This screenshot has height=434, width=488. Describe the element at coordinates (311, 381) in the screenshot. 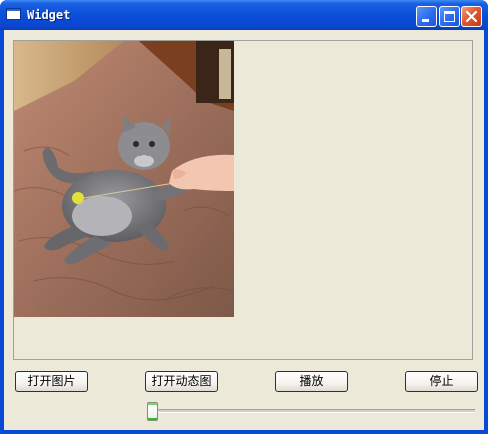

I see `play-button: 播放` at that location.